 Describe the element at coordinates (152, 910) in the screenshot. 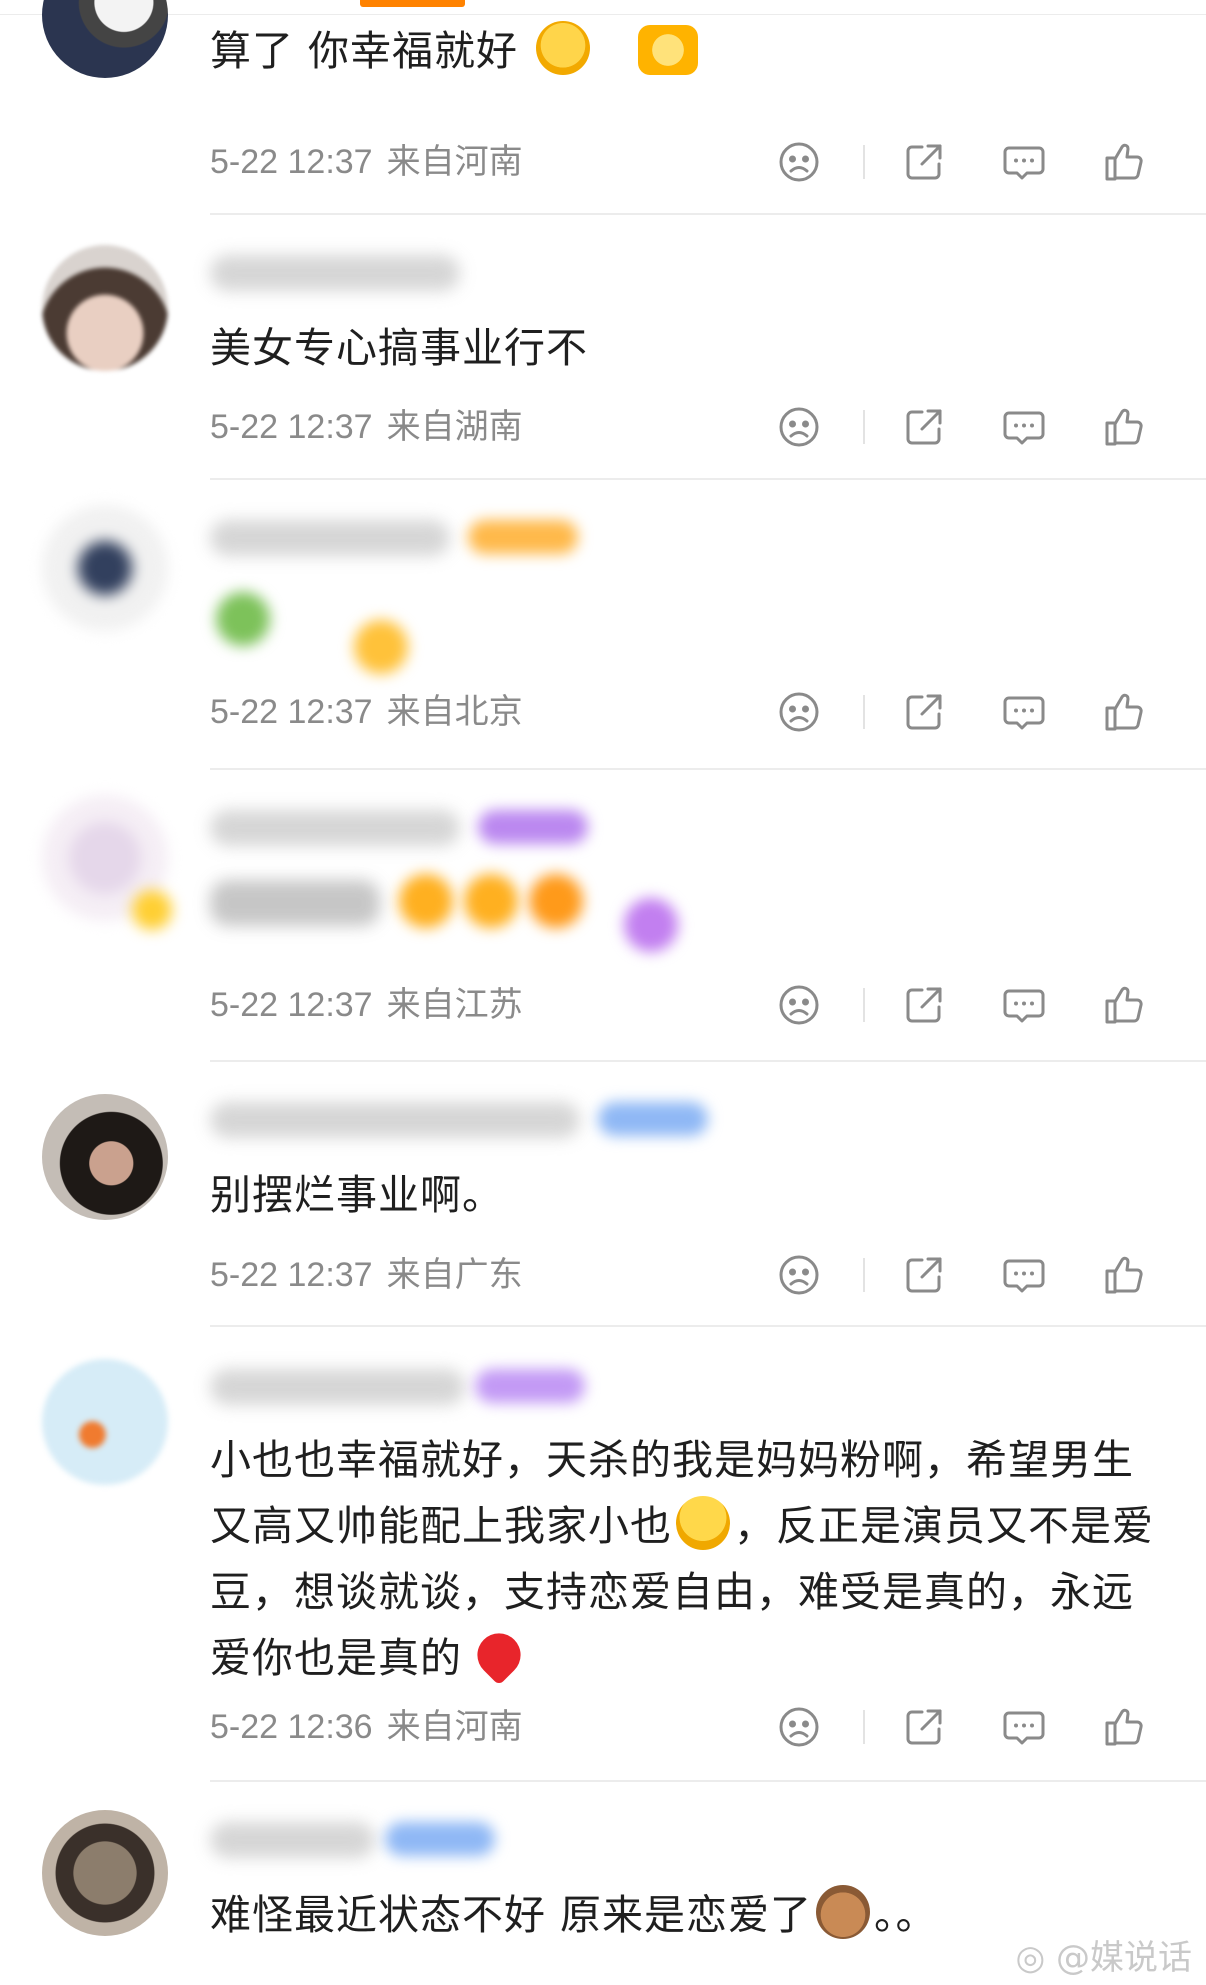

I see `avatar-badge` at that location.